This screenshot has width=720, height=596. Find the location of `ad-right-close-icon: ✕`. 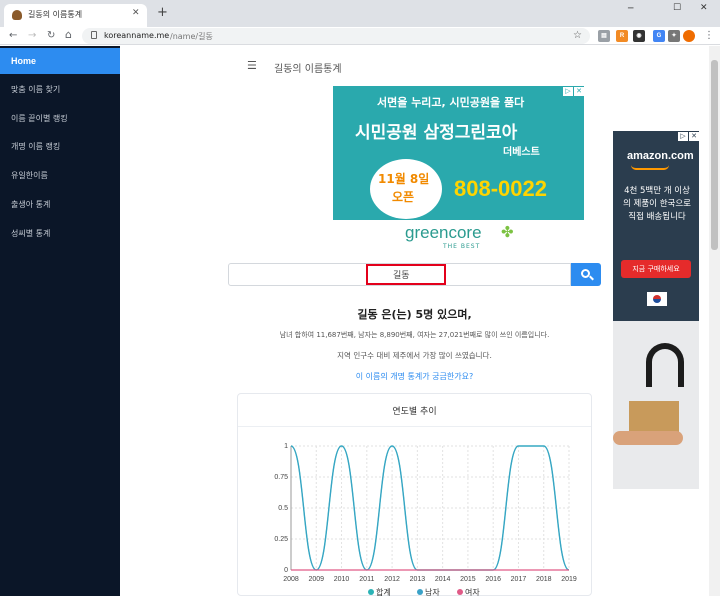

ad-right-close-icon: ✕ is located at coordinates (694, 136).